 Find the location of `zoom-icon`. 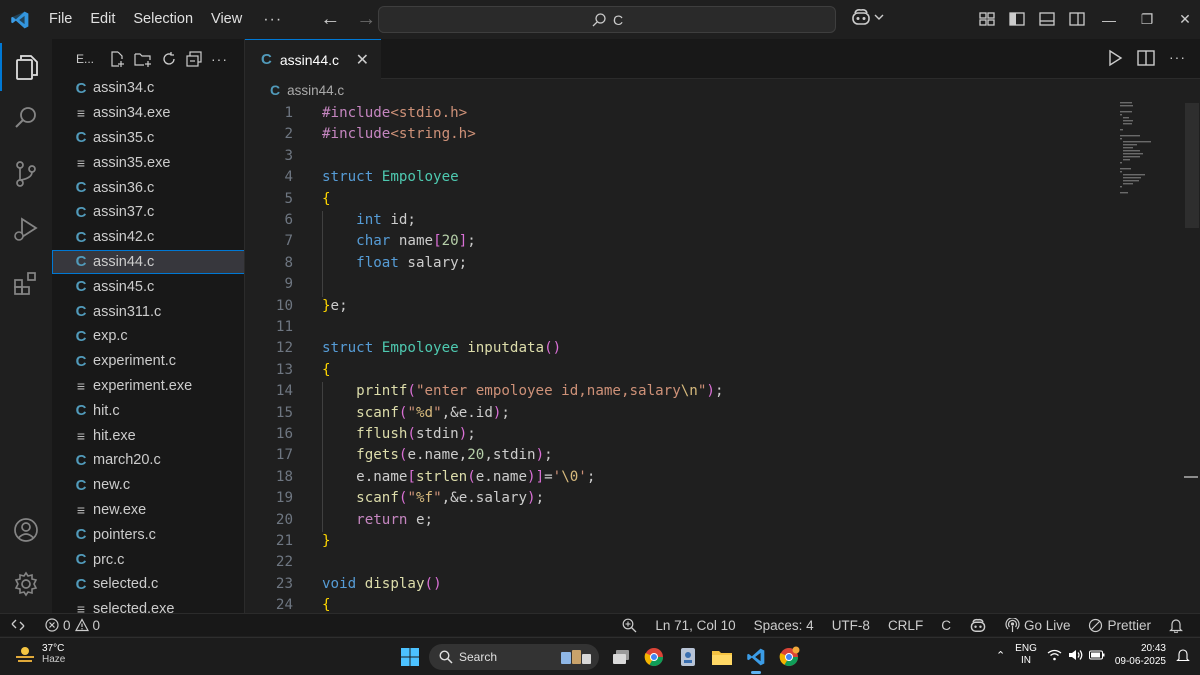

zoom-icon is located at coordinates (629, 625).